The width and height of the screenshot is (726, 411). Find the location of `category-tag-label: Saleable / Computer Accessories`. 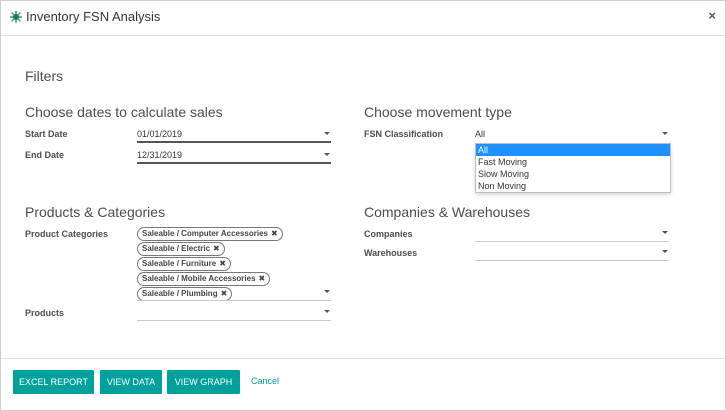

category-tag-label: Saleable / Computer Accessories is located at coordinates (205, 233).